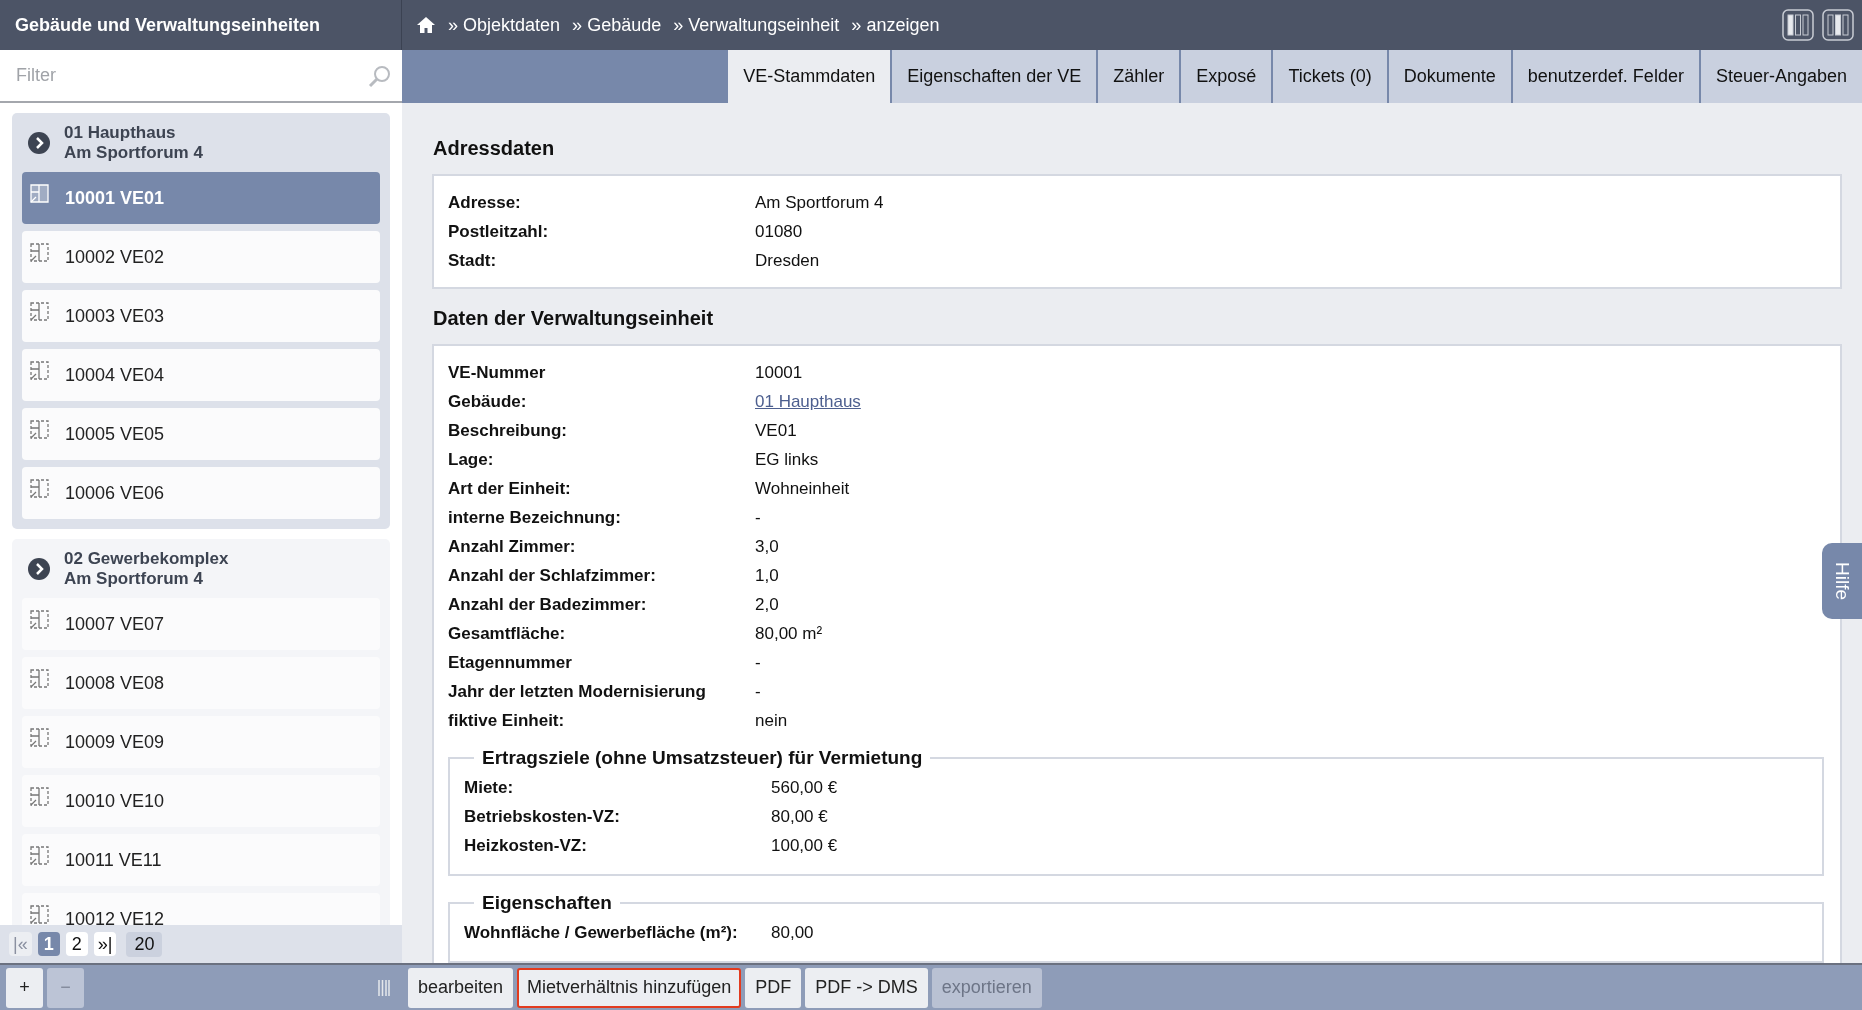  Describe the element at coordinates (201, 25) in the screenshot. I see `sidebar-title: Gebäude und Verwaltungseinheiten` at that location.